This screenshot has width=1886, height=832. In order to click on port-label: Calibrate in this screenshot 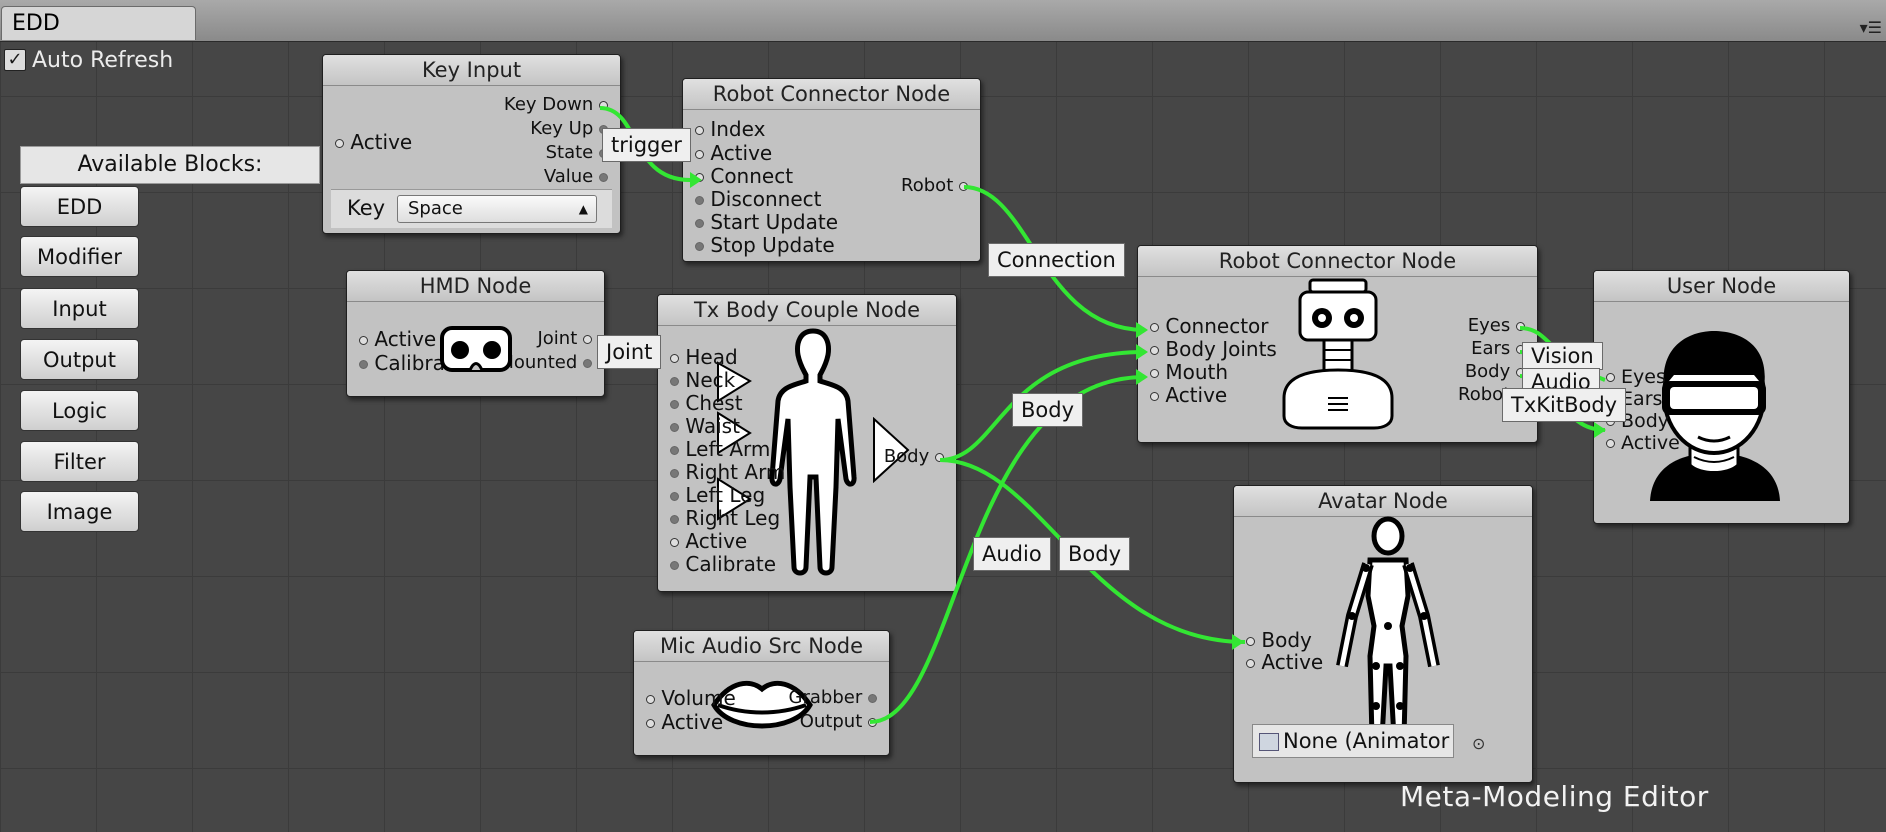, I will do `click(731, 564)`.